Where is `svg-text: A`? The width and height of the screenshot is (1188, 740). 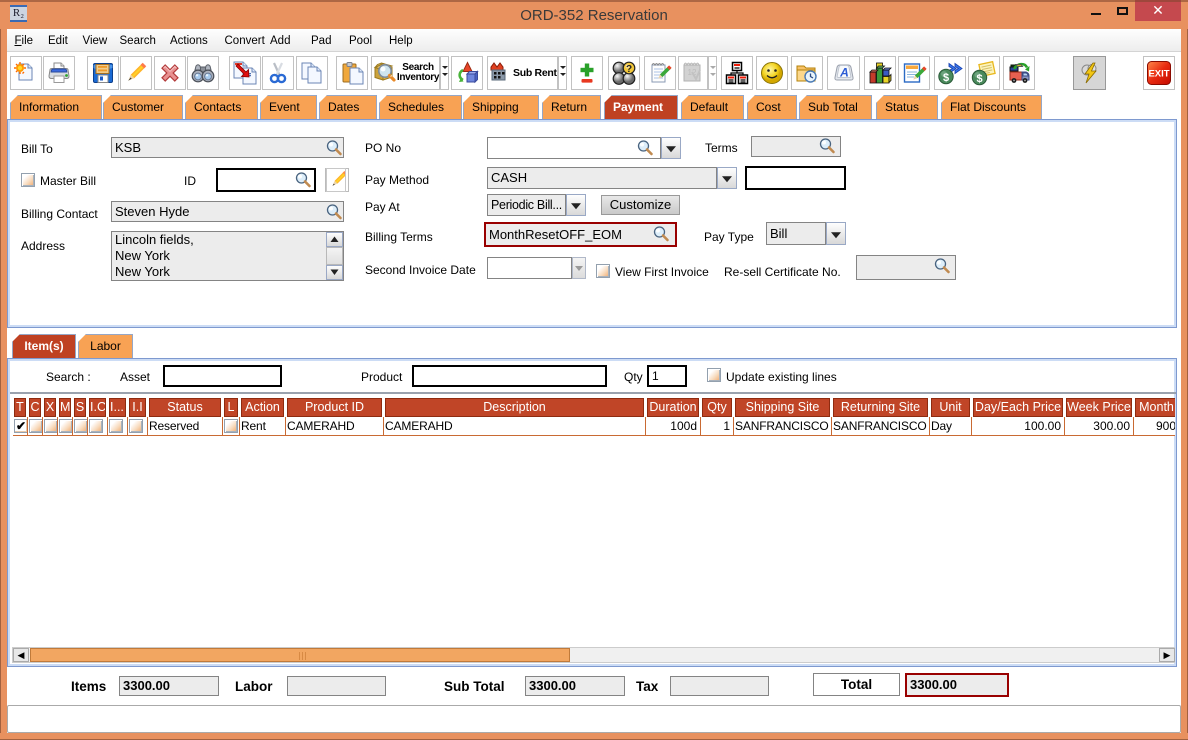 svg-text: A is located at coordinates (844, 73).